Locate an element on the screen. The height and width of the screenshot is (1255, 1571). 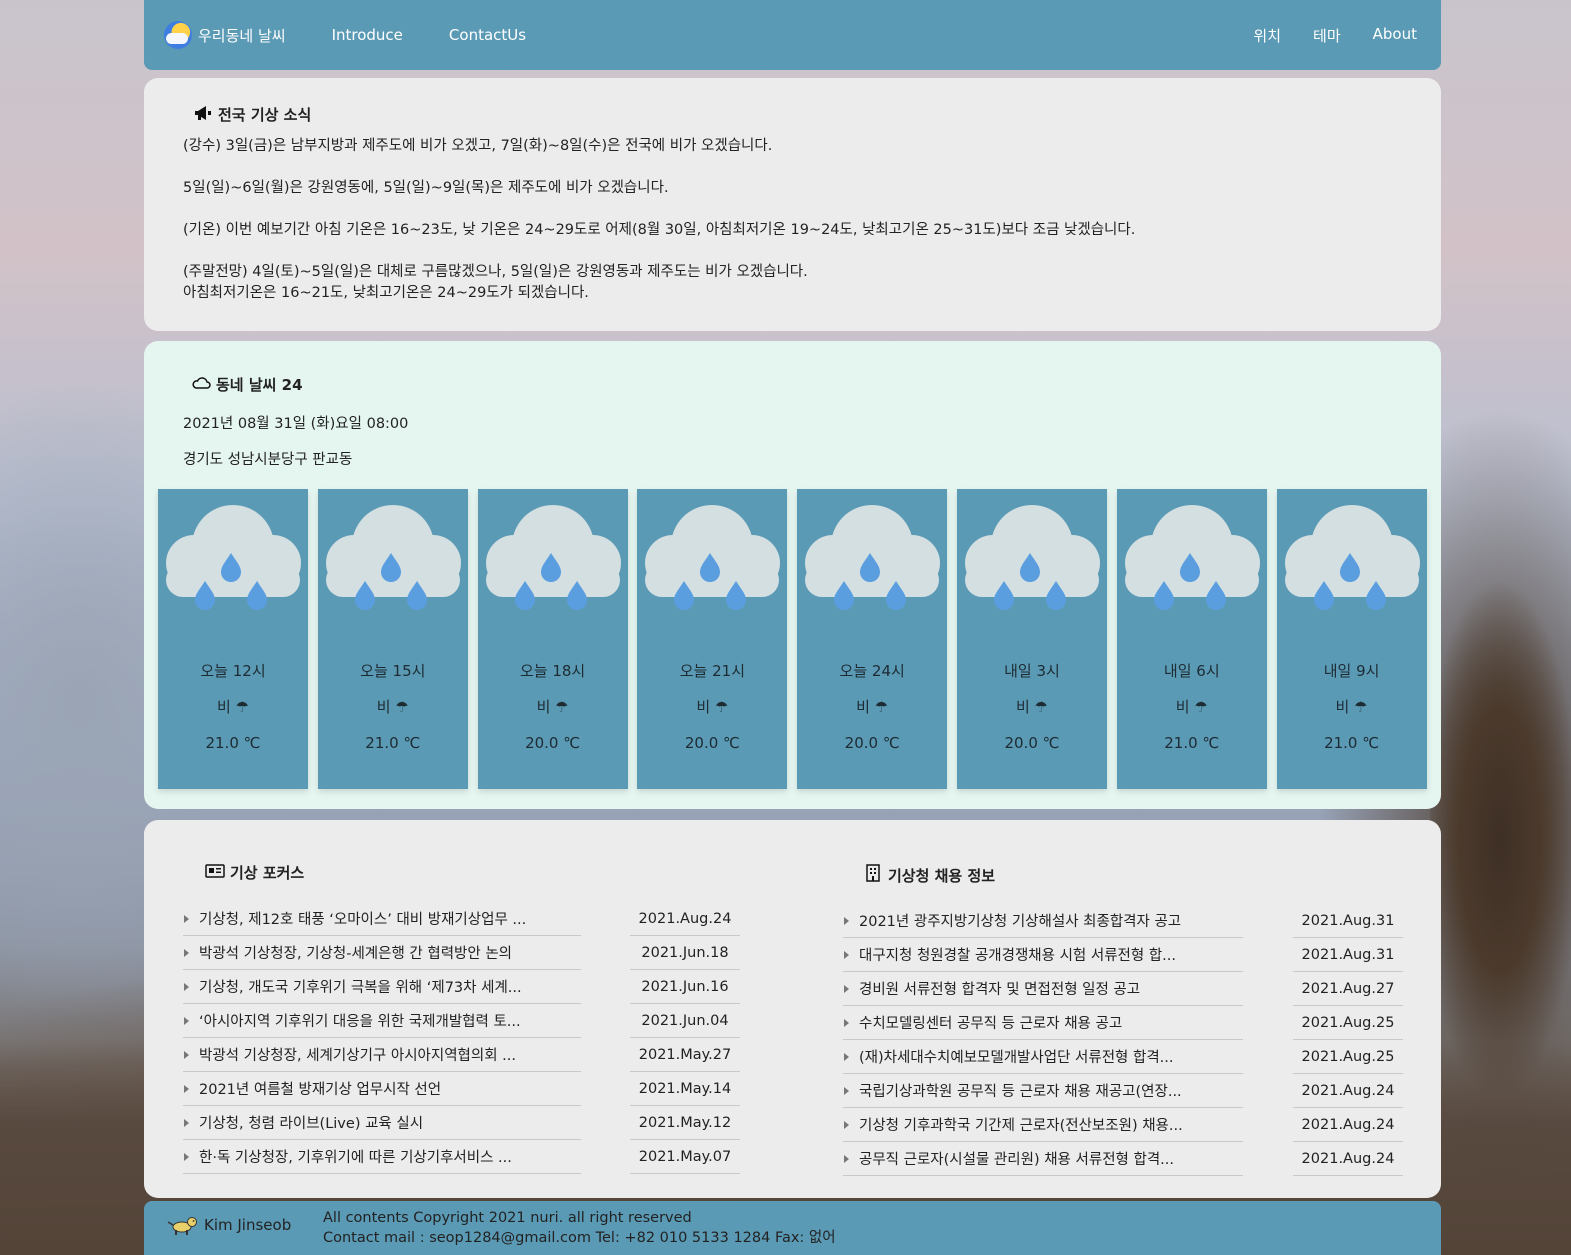
list-item: 2021년 광주지방기상청 기상해설사 최종합격자 공고 2021.Aug.31 is located at coordinates (1123, 921).